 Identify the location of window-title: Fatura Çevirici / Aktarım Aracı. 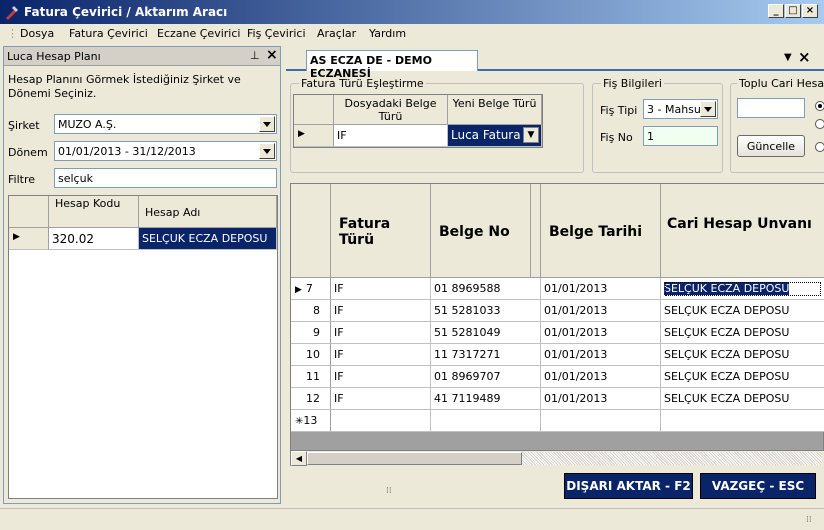
(126, 12).